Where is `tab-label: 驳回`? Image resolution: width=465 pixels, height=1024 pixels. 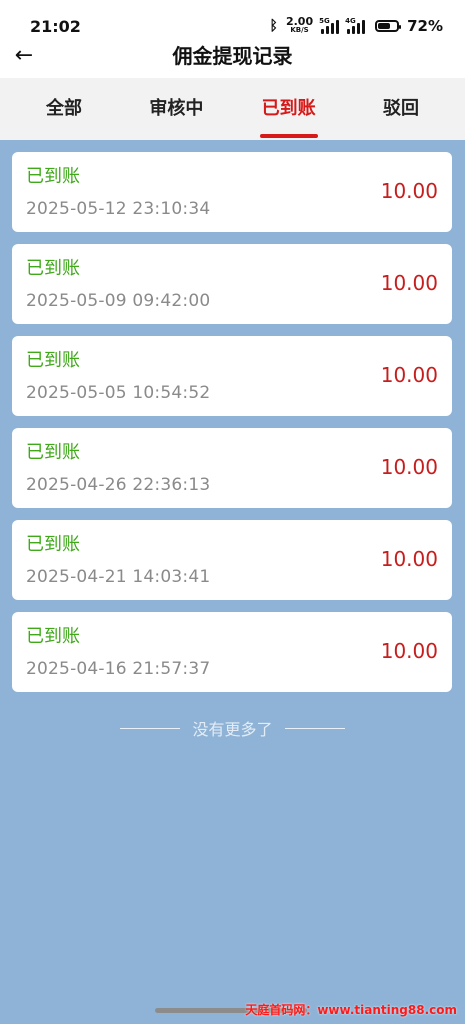 tab-label: 驳回 is located at coordinates (400, 108).